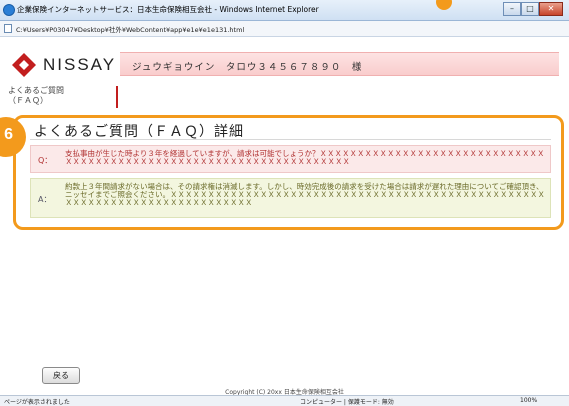  Describe the element at coordinates (8, 28) in the screenshot. I see `page-icon` at that location.